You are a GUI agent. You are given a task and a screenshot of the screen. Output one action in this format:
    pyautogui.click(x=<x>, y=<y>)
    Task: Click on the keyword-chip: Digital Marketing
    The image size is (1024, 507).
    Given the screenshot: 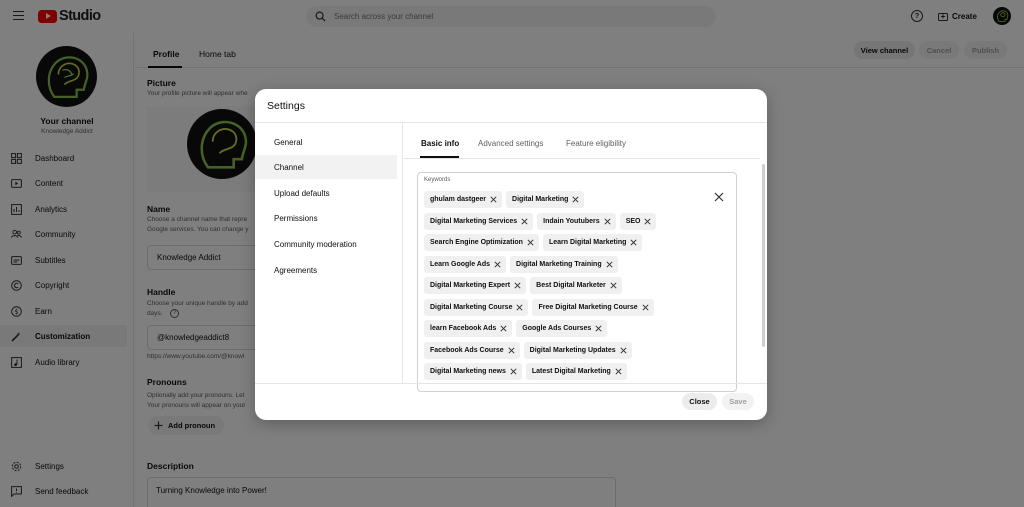 What is the action you would take?
    pyautogui.click(x=545, y=199)
    